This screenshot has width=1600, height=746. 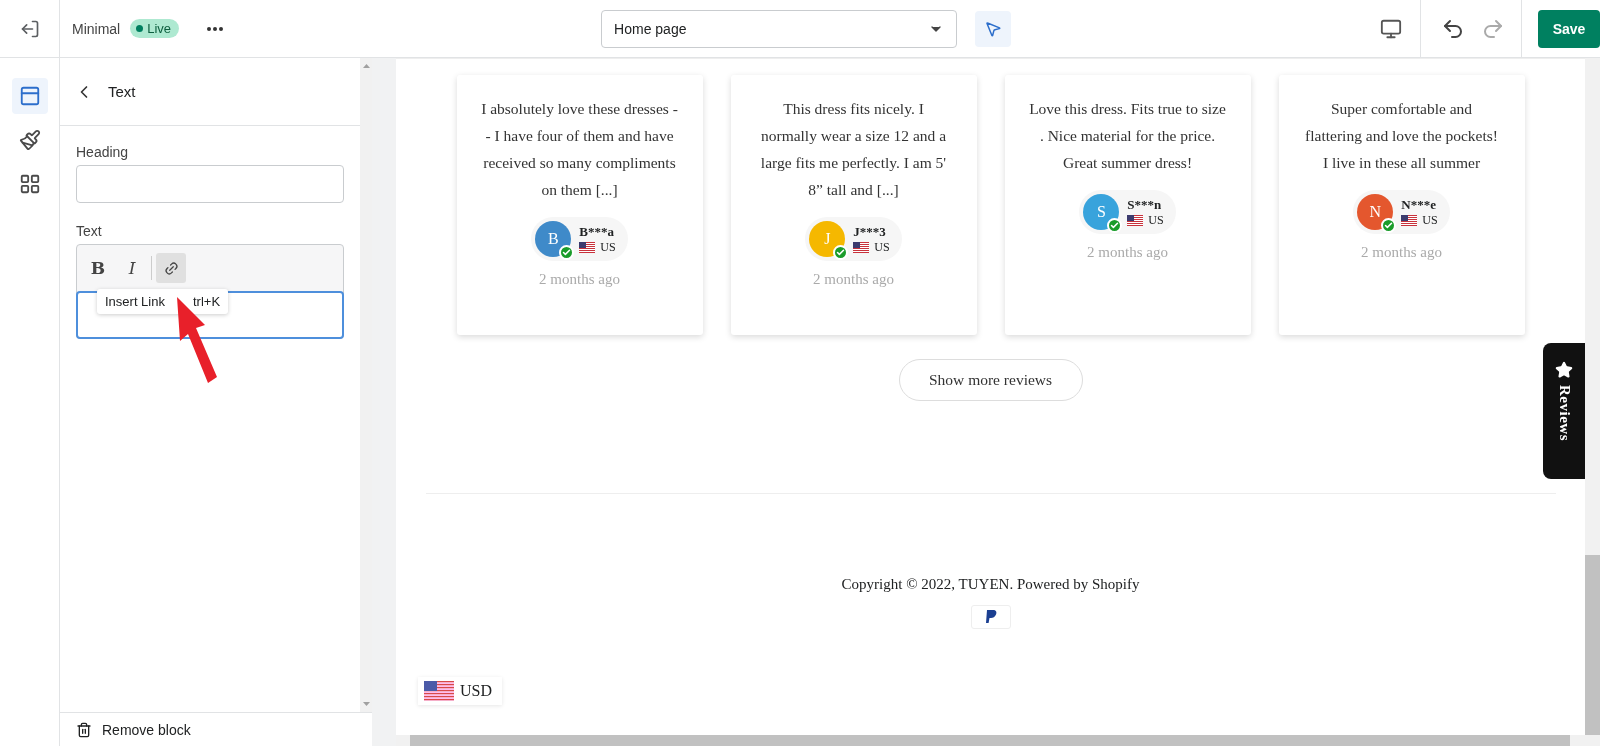 I want to click on remove-block-link: Remove block, so click(x=146, y=729).